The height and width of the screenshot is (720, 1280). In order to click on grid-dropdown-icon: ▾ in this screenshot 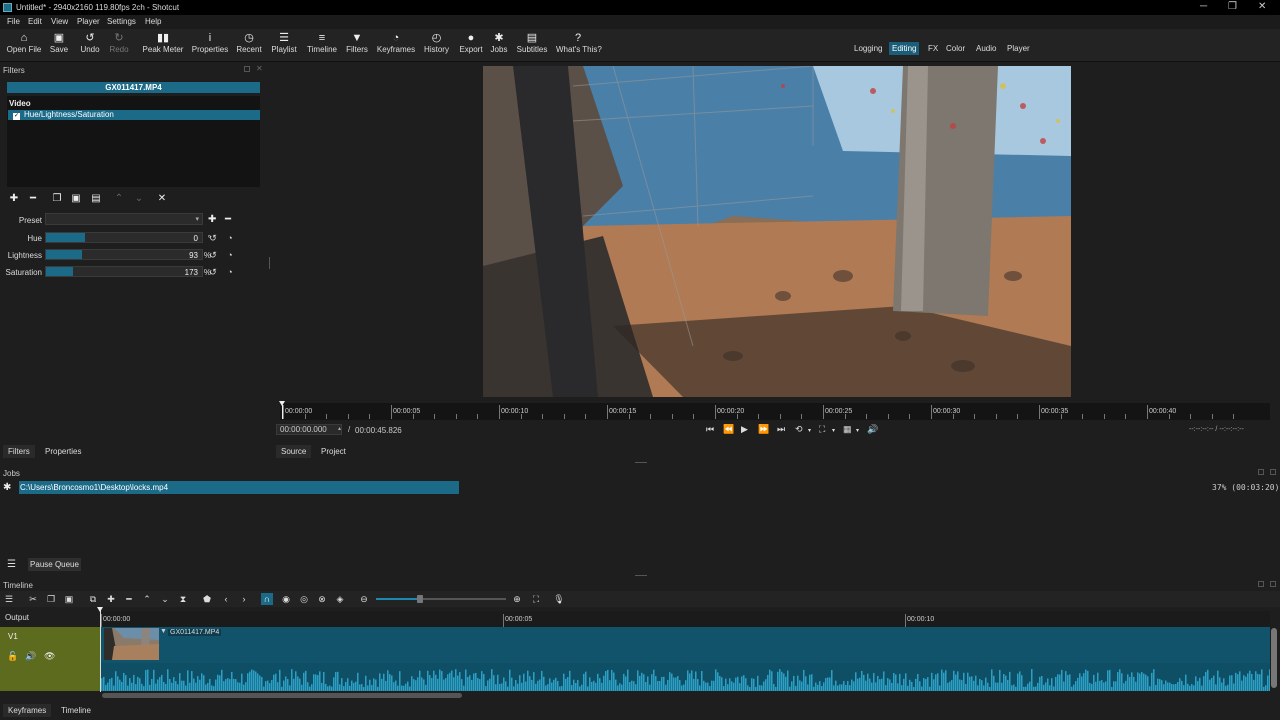, I will do `click(857, 430)`.